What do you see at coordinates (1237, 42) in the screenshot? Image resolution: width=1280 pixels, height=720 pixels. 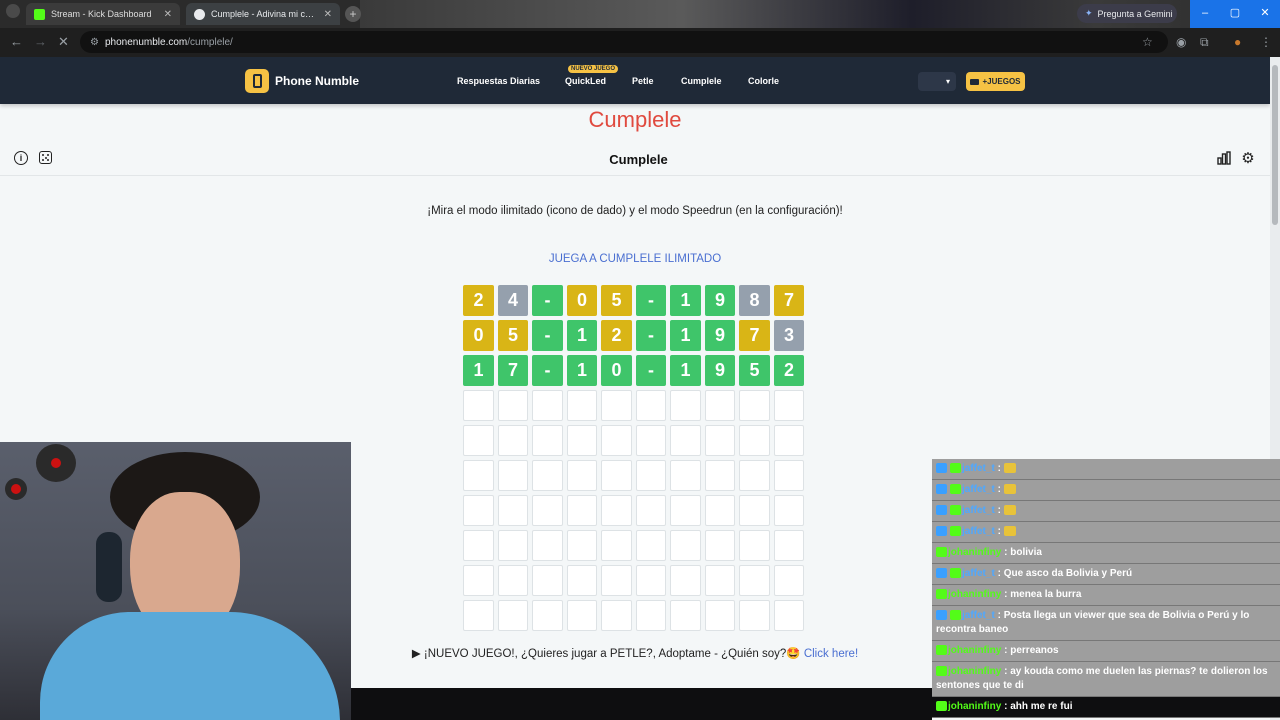 I see `profile-avatar: ●` at bounding box center [1237, 42].